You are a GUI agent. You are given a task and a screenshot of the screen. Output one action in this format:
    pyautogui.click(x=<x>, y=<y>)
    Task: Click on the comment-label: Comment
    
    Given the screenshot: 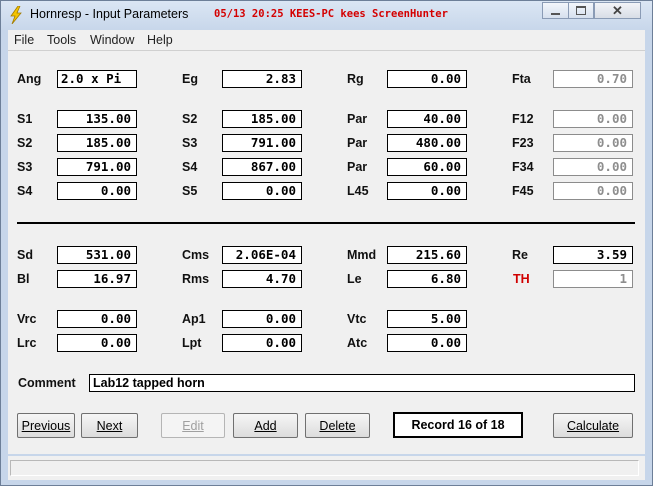 What is the action you would take?
    pyautogui.click(x=47, y=383)
    